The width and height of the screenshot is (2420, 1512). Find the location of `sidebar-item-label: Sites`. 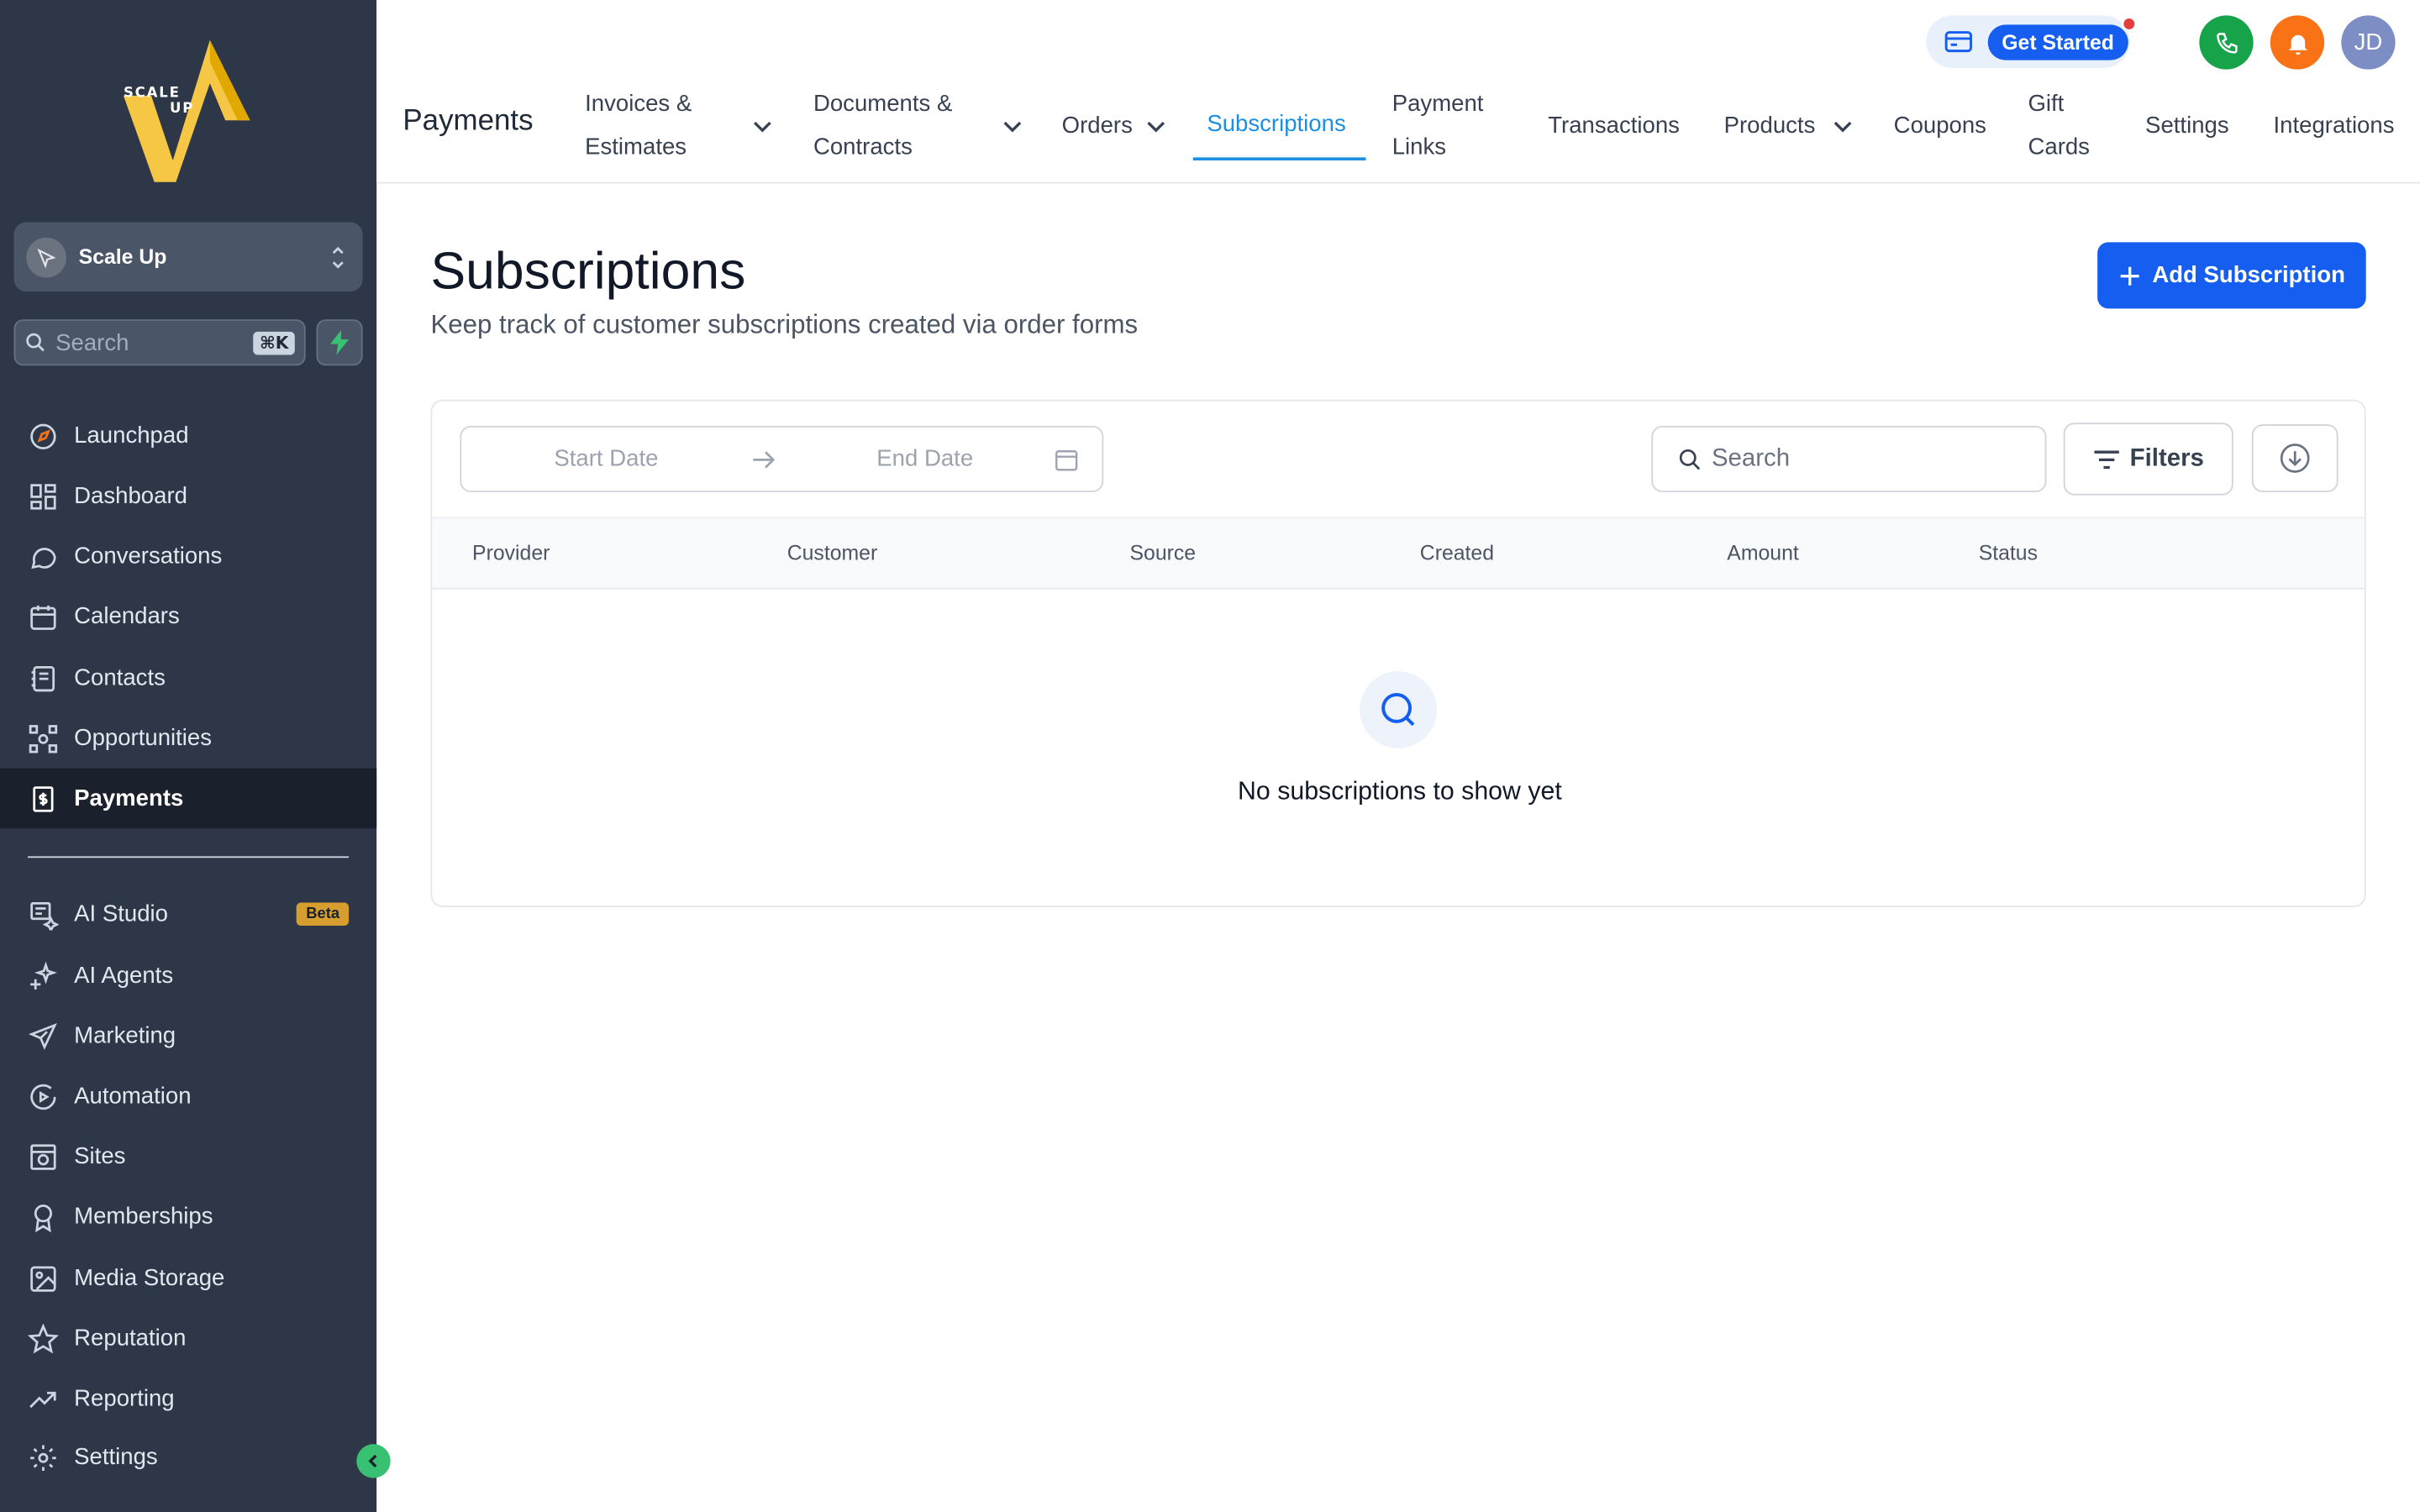

sidebar-item-label: Sites is located at coordinates (100, 1156).